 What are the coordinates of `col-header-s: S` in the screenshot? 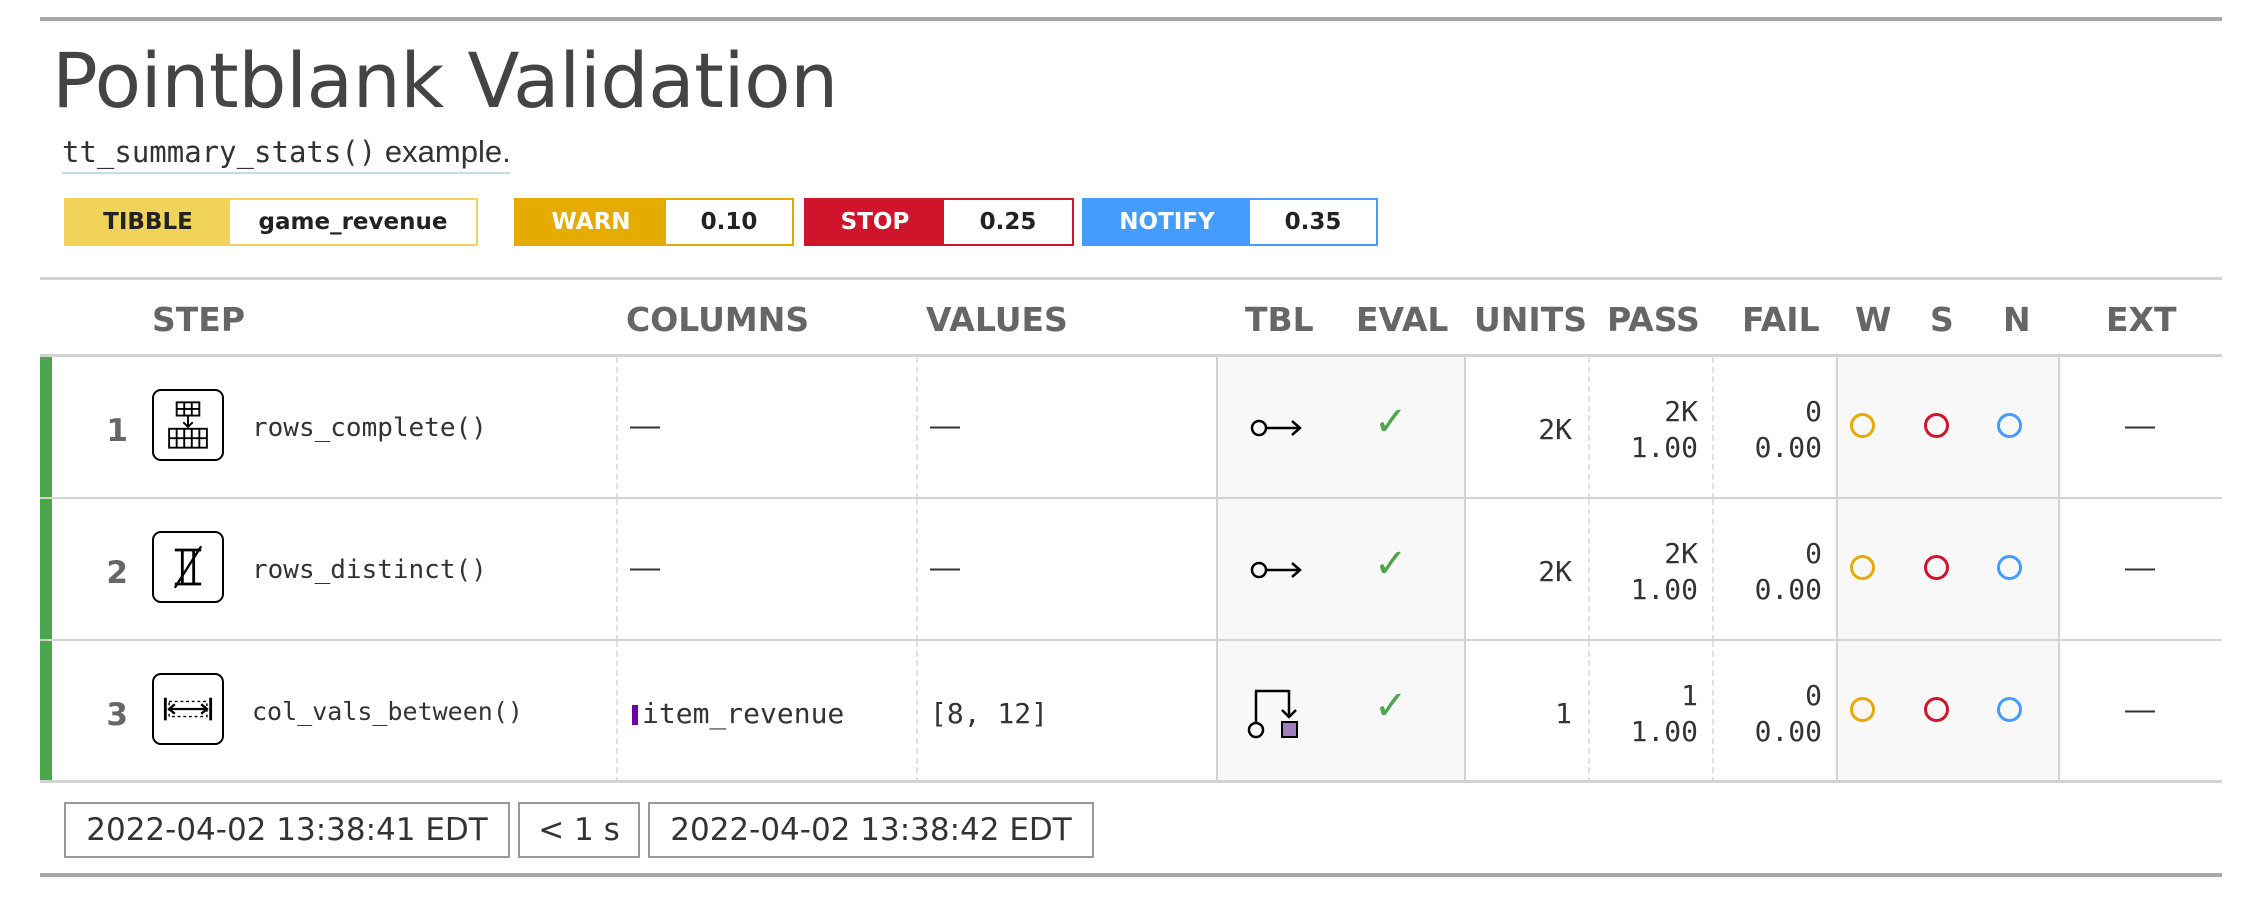 It's located at (1942, 319).